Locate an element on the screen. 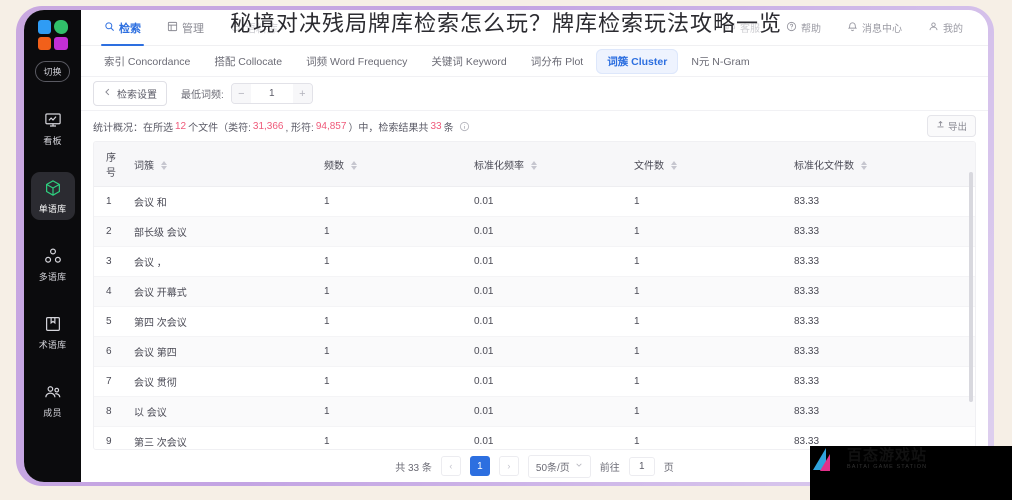 Image resolution: width=1012 pixels, height=500 pixels. sidebar: 切换 看板 单语库 多语库 术语库 成员 is located at coordinates (52, 246).